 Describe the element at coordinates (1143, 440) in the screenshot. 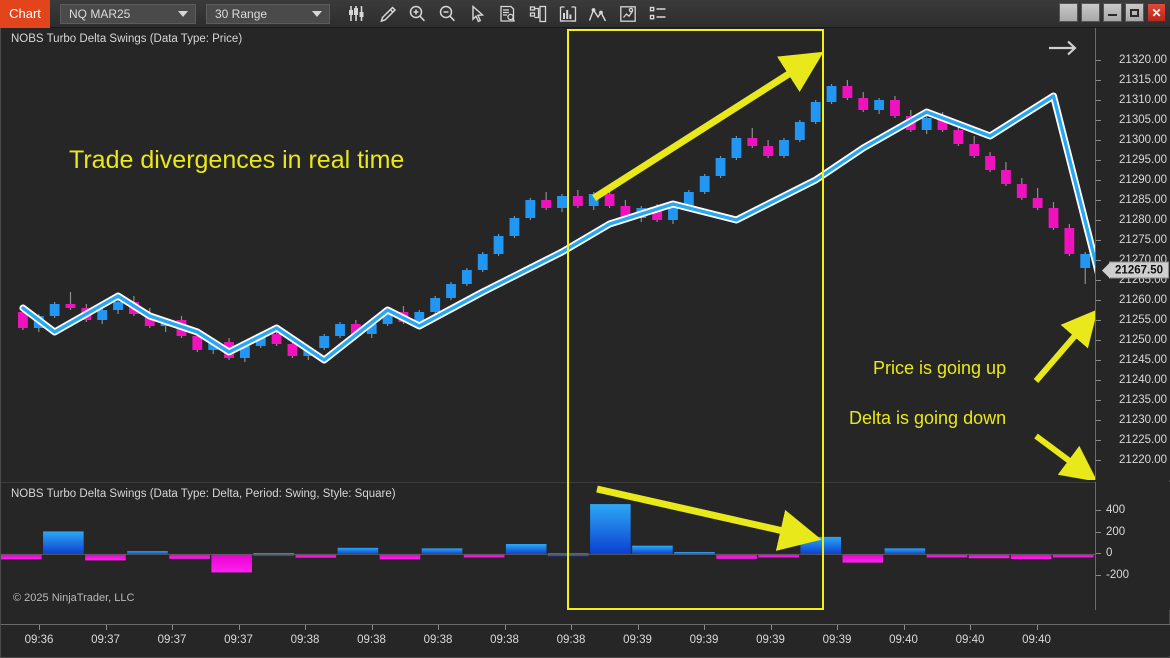

I see `price-axis-label: 21225.00` at that location.